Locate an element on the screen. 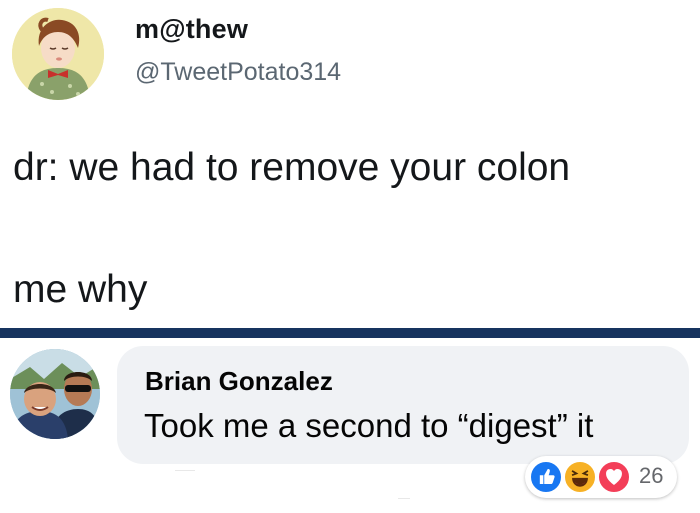 The height and width of the screenshot is (513, 700). tweet-text-line: me why is located at coordinates (80, 289).